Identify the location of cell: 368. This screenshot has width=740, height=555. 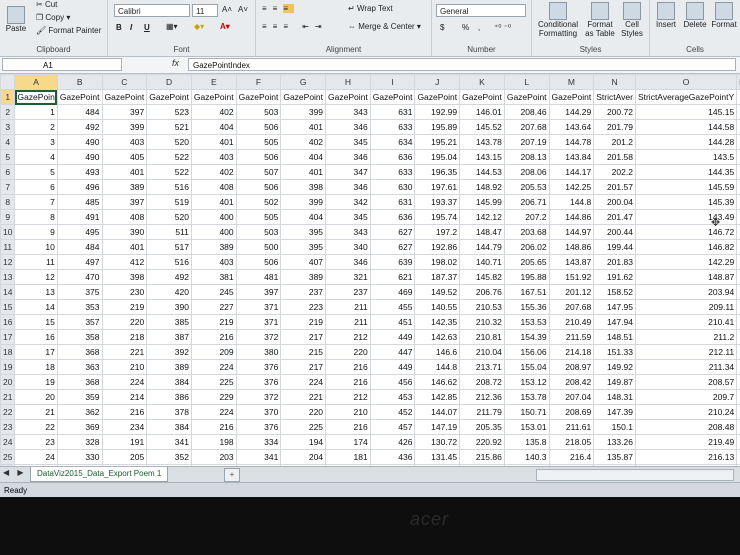
(79, 352).